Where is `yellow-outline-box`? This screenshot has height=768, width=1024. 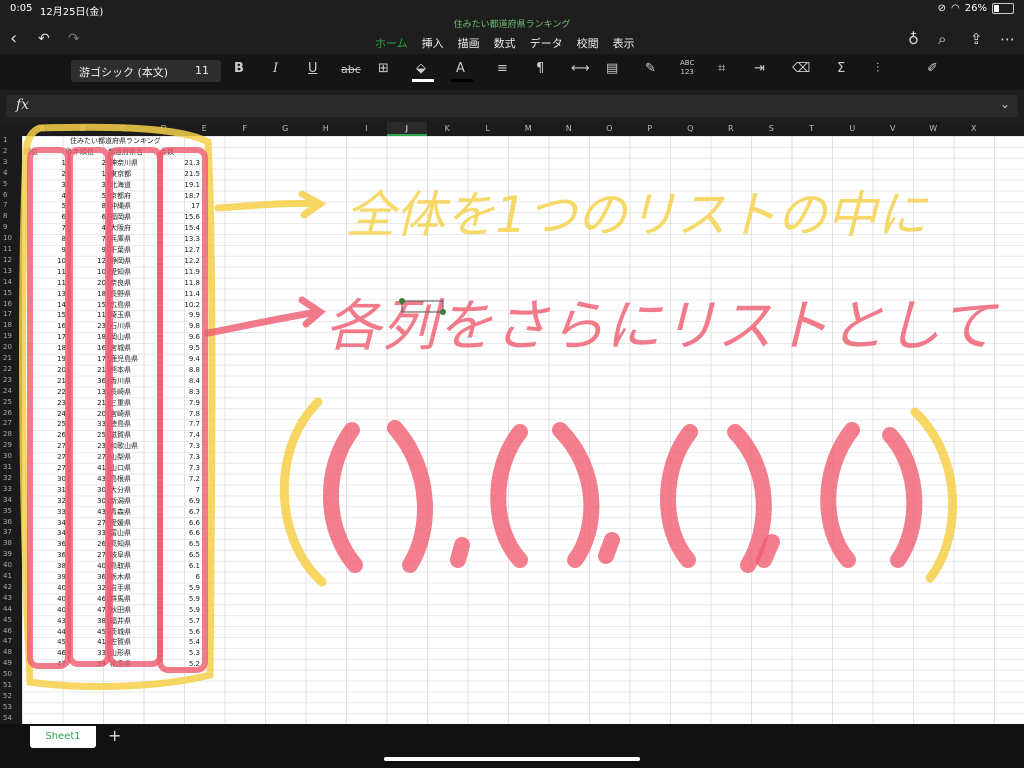
yellow-outline-box is located at coordinates (117, 406).